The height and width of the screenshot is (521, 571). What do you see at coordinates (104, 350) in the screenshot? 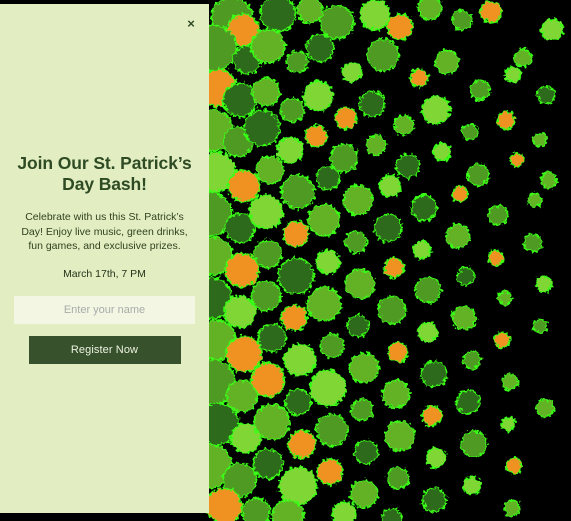
I see `register-button: Register Now` at bounding box center [104, 350].